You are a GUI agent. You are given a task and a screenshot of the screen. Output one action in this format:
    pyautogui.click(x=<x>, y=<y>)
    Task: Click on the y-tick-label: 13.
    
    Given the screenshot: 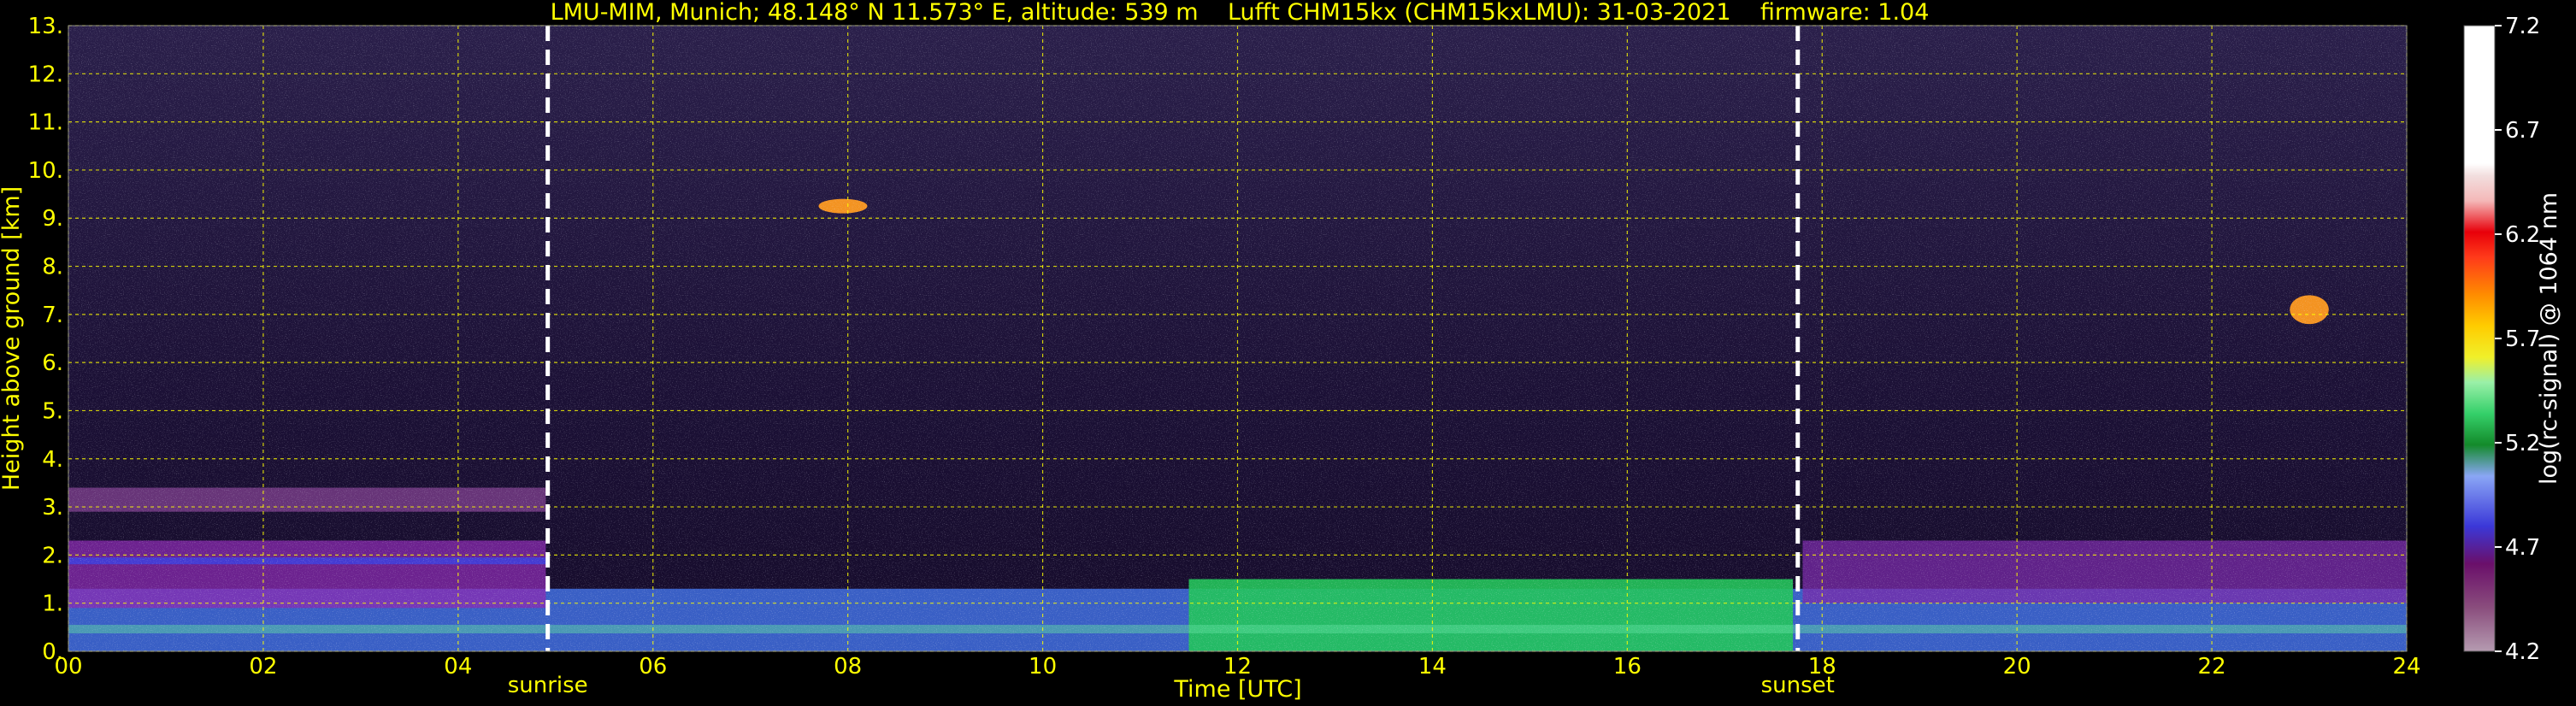 What is the action you would take?
    pyautogui.click(x=45, y=26)
    